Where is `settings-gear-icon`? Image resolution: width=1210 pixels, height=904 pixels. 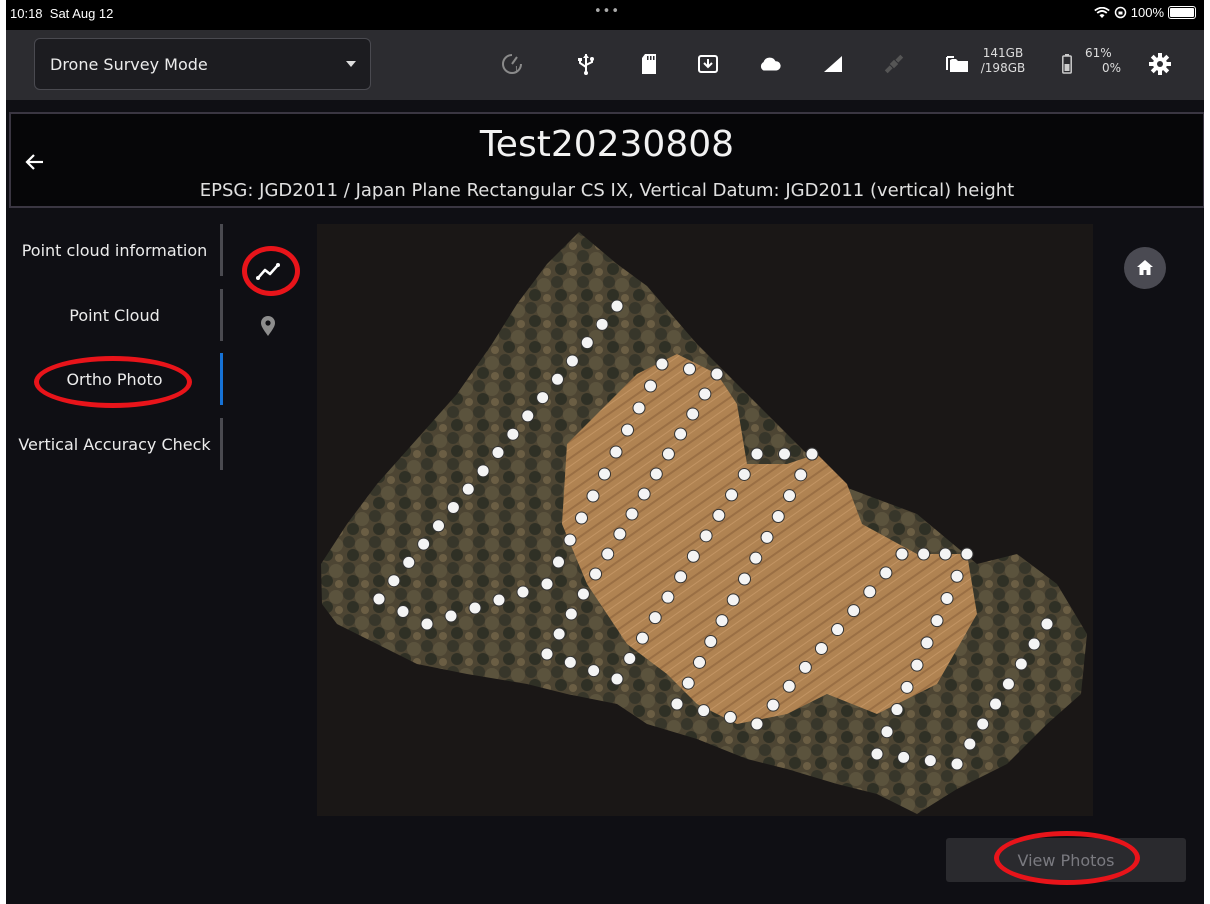 settings-gear-icon is located at coordinates (1160, 64).